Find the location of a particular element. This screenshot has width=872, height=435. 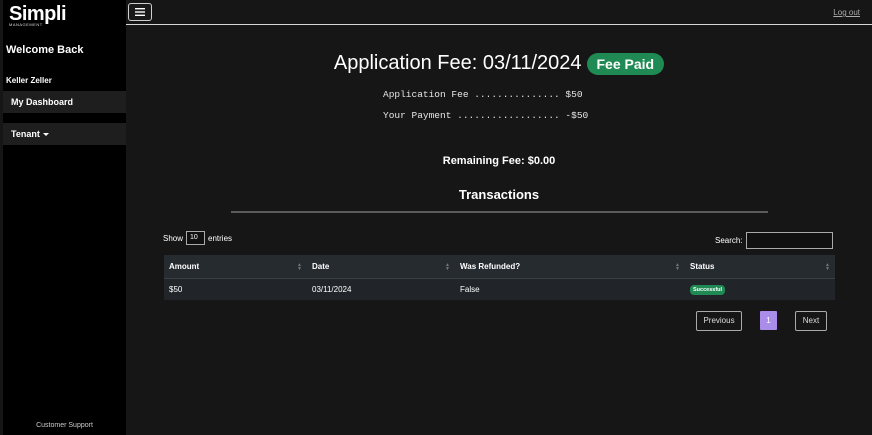

page-title: Application Fee: 03/11/2024 is located at coordinates (457, 63).